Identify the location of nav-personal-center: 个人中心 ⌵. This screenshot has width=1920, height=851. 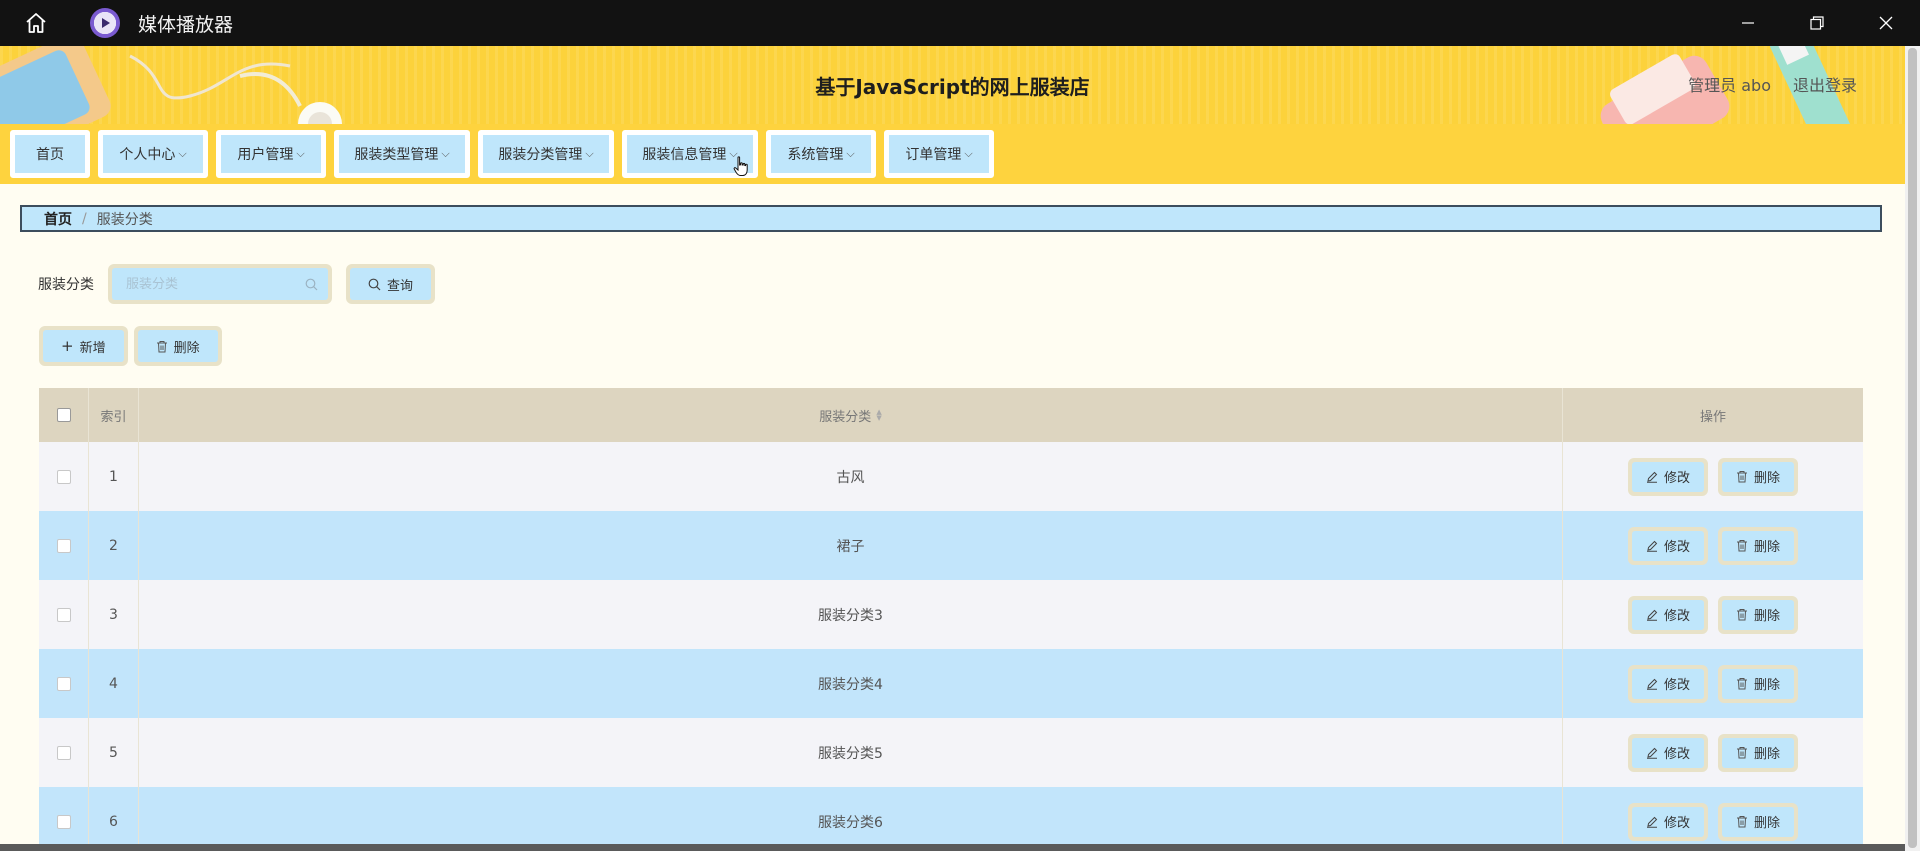
(153, 154).